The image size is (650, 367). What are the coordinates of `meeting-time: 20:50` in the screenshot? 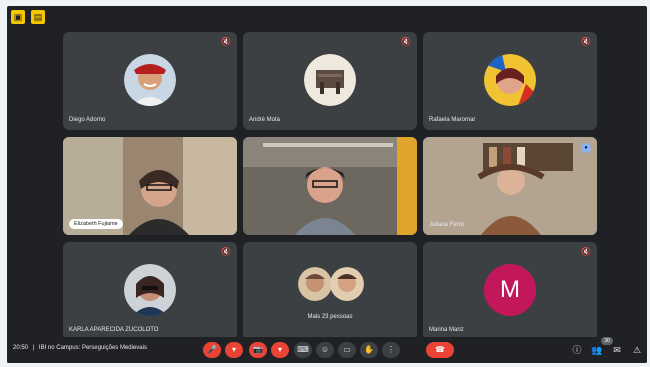 It's located at (21, 348).